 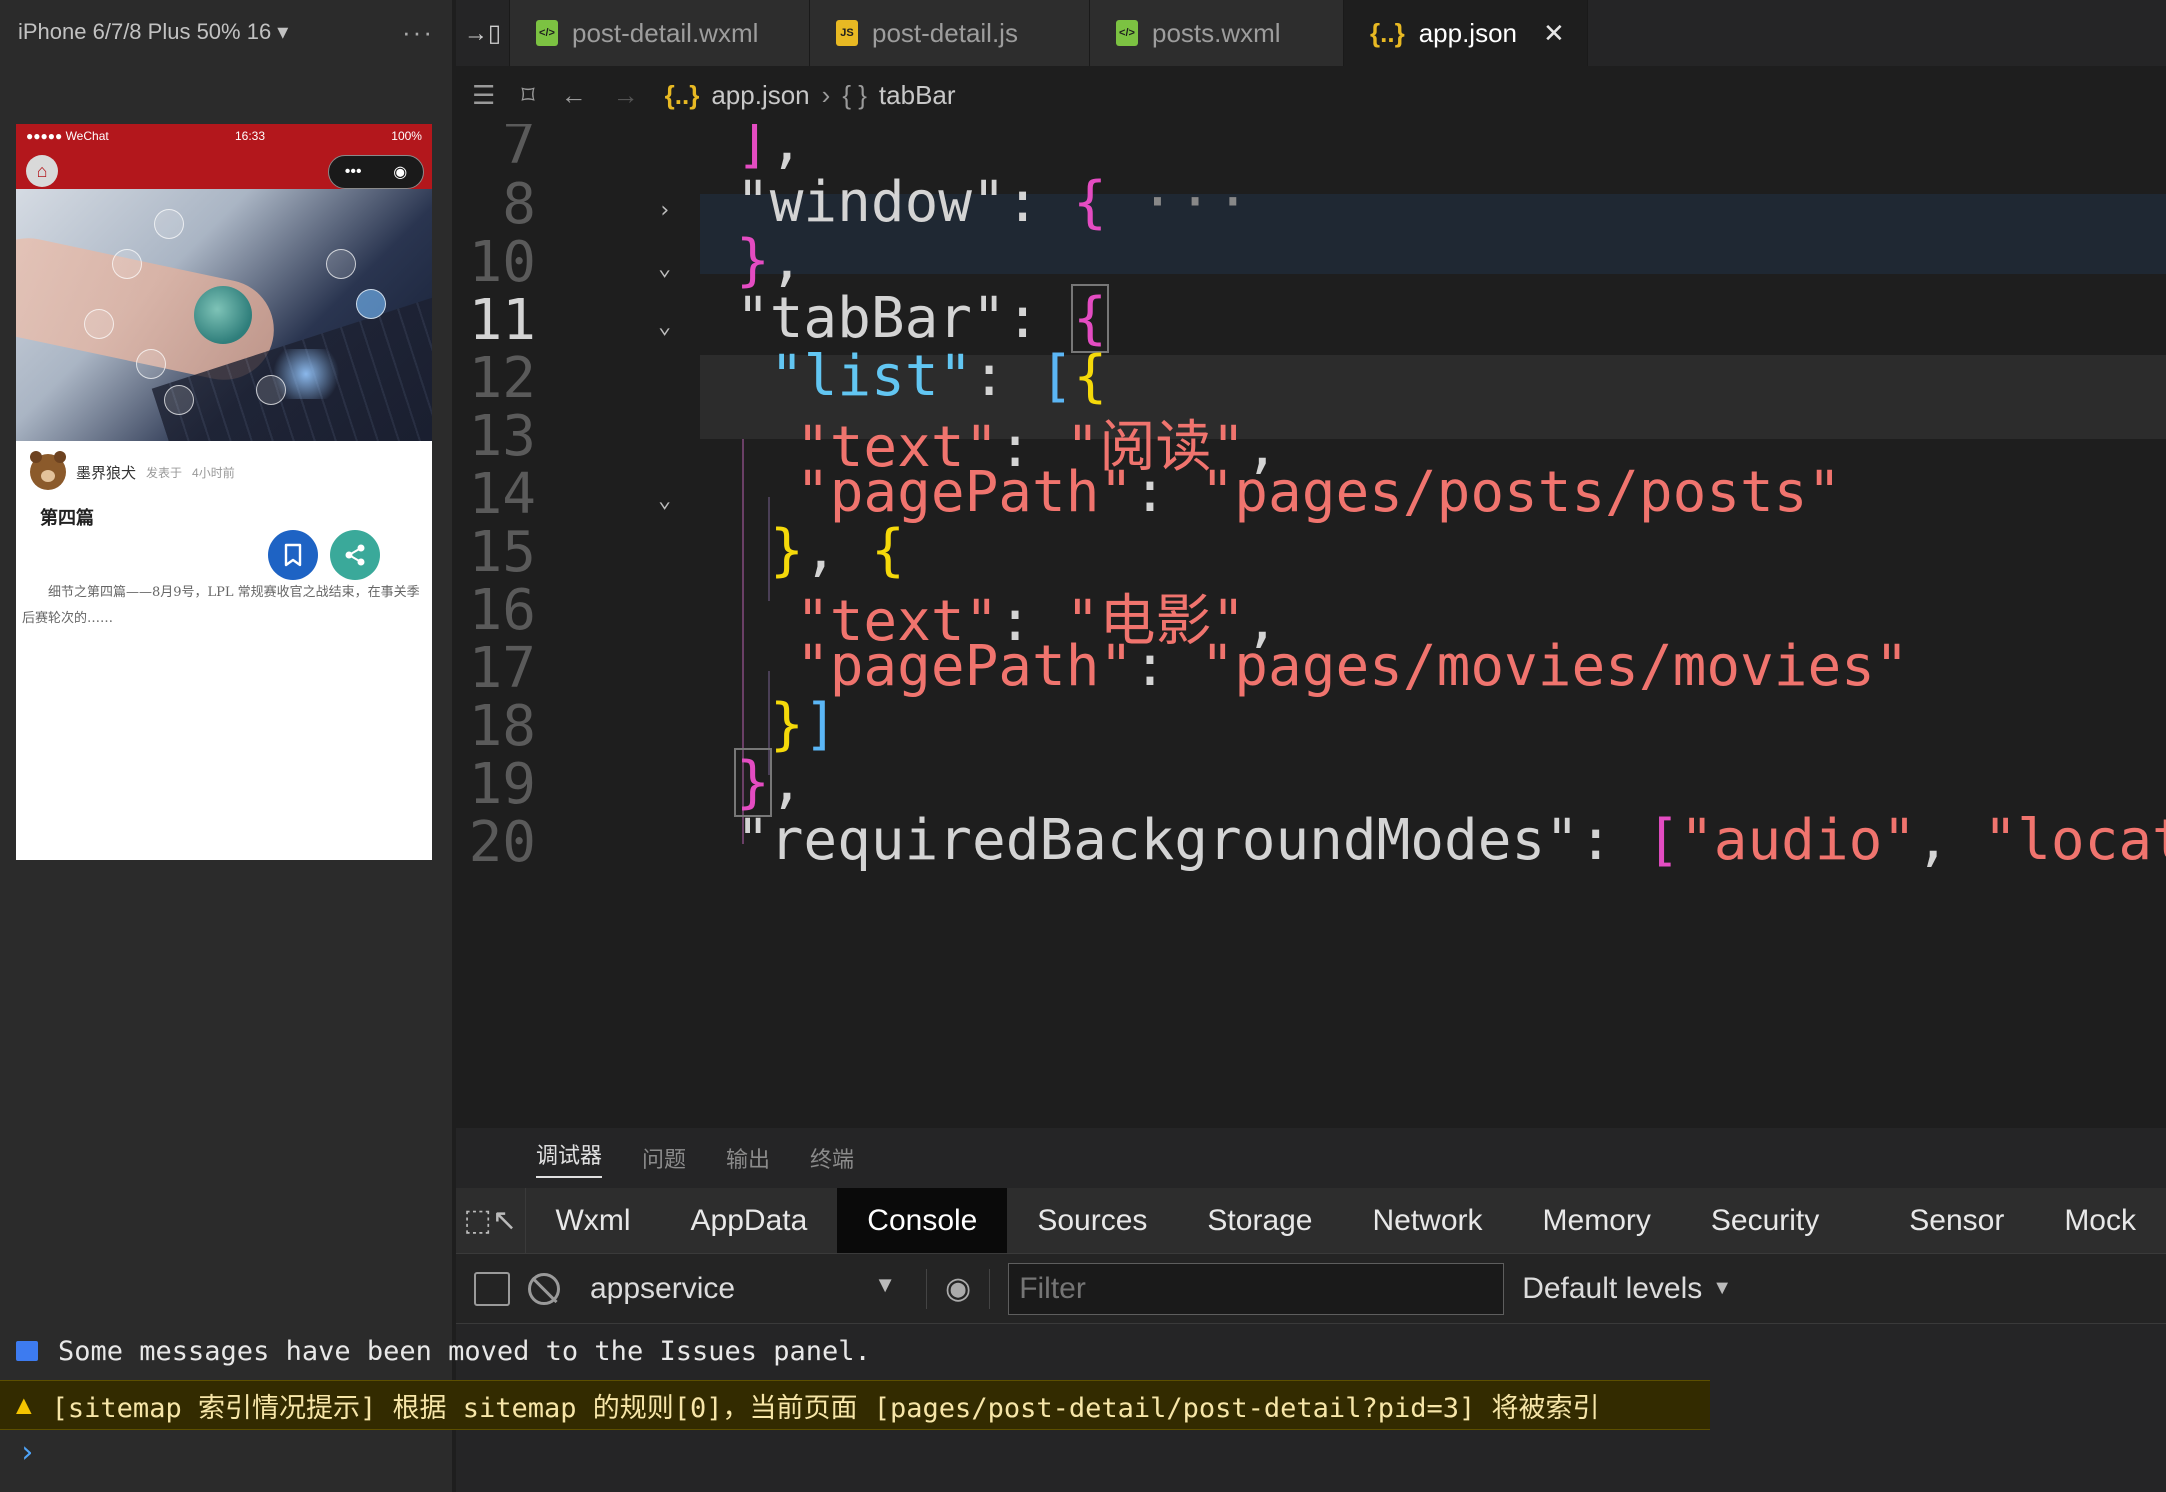 I want to click on matched-bracket: {, so click(x=1090, y=318).